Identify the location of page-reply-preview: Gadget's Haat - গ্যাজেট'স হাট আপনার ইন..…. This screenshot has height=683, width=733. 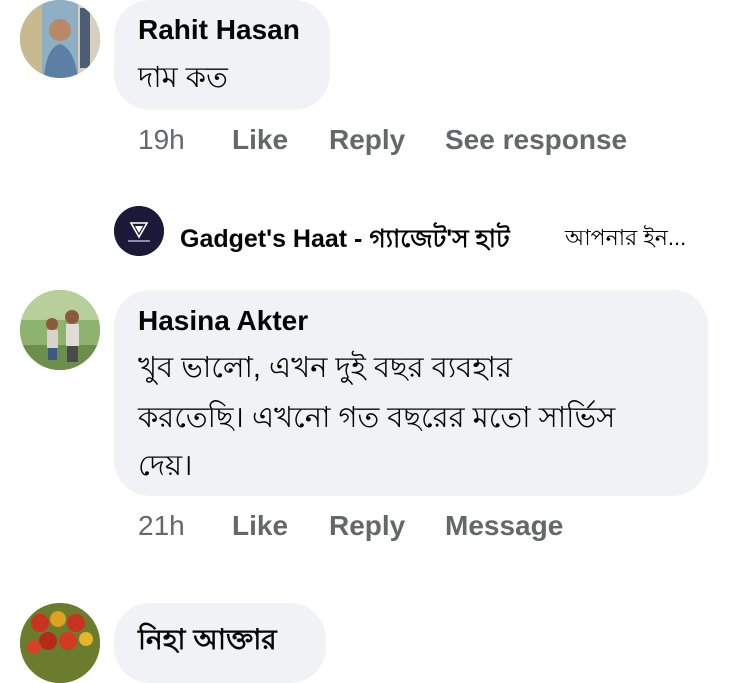
(419, 232).